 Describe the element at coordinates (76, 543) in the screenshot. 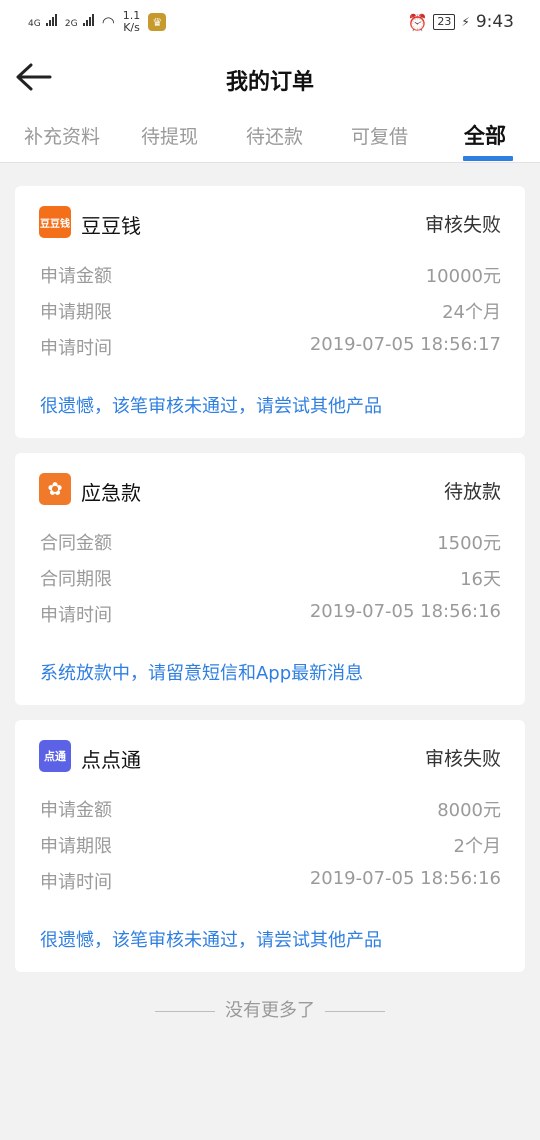

I see `row-label: 合同金额` at that location.